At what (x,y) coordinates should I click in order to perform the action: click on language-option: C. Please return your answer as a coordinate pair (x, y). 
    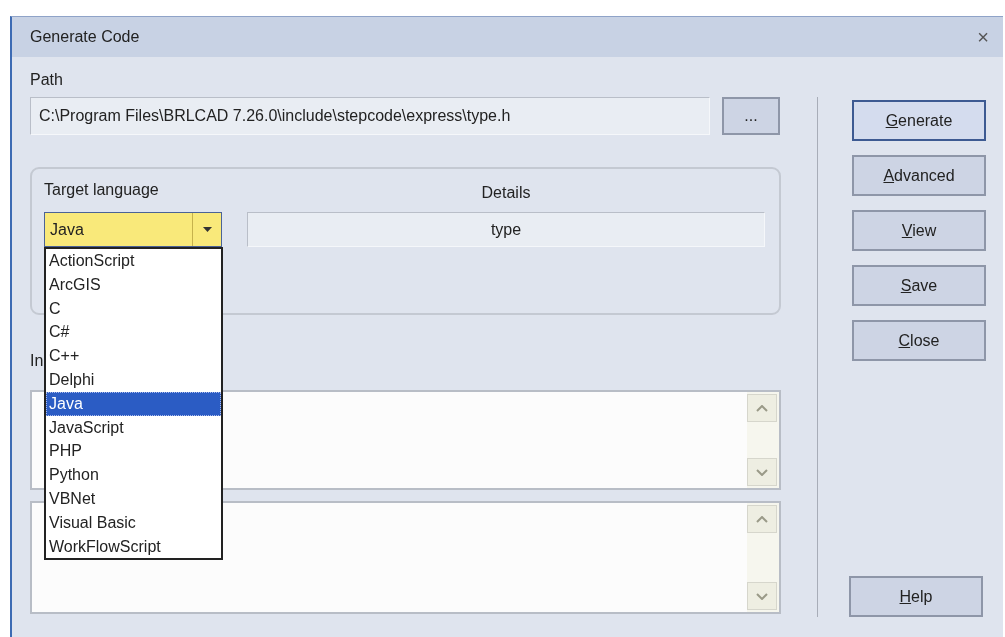
    Looking at the image, I should click on (133, 308).